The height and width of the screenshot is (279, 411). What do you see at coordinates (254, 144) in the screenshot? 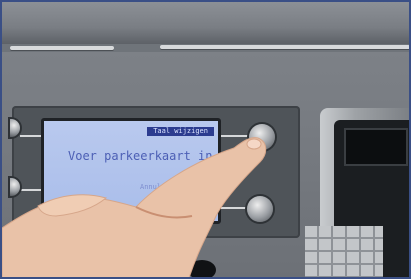
I see `fingernail` at bounding box center [254, 144].